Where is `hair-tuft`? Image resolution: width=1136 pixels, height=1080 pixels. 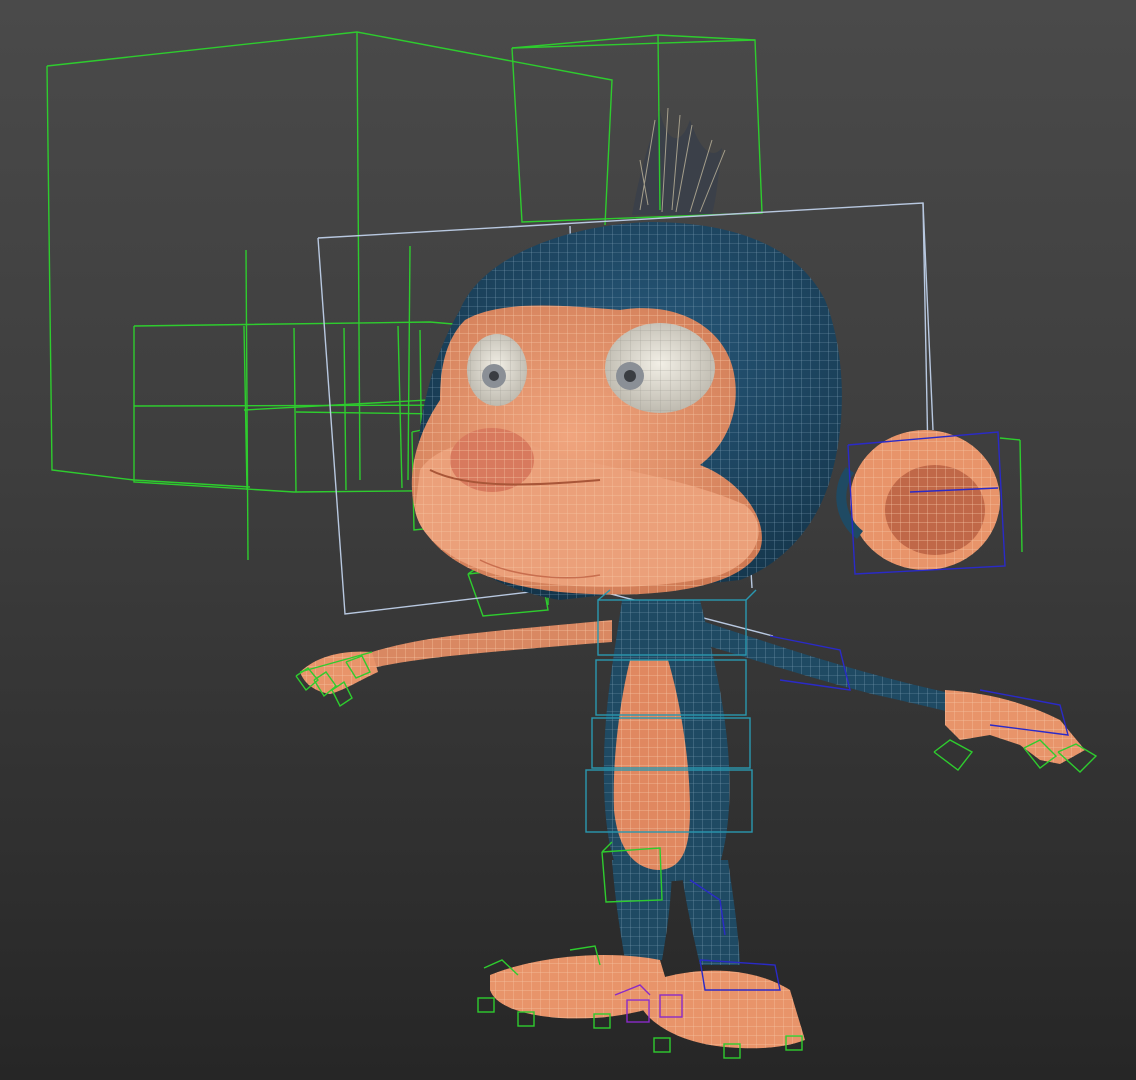 hair-tuft is located at coordinates (679, 161).